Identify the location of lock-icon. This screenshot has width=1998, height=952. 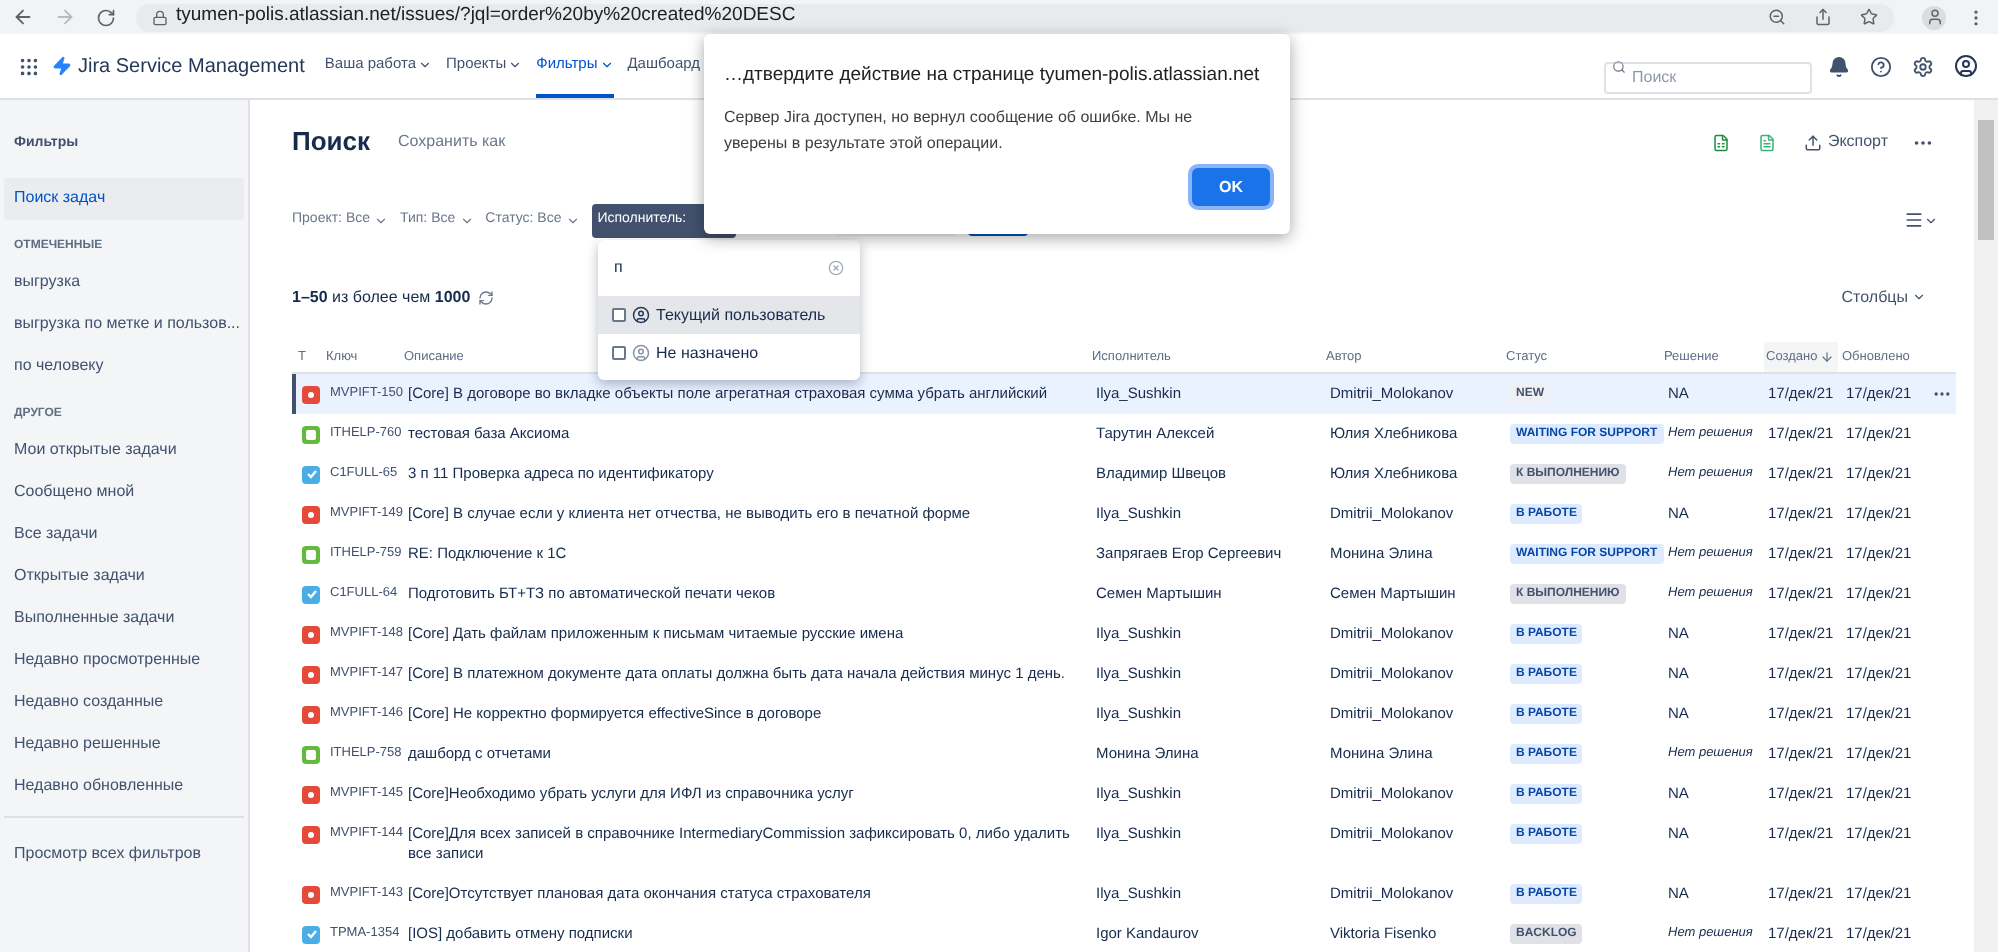
(160, 17).